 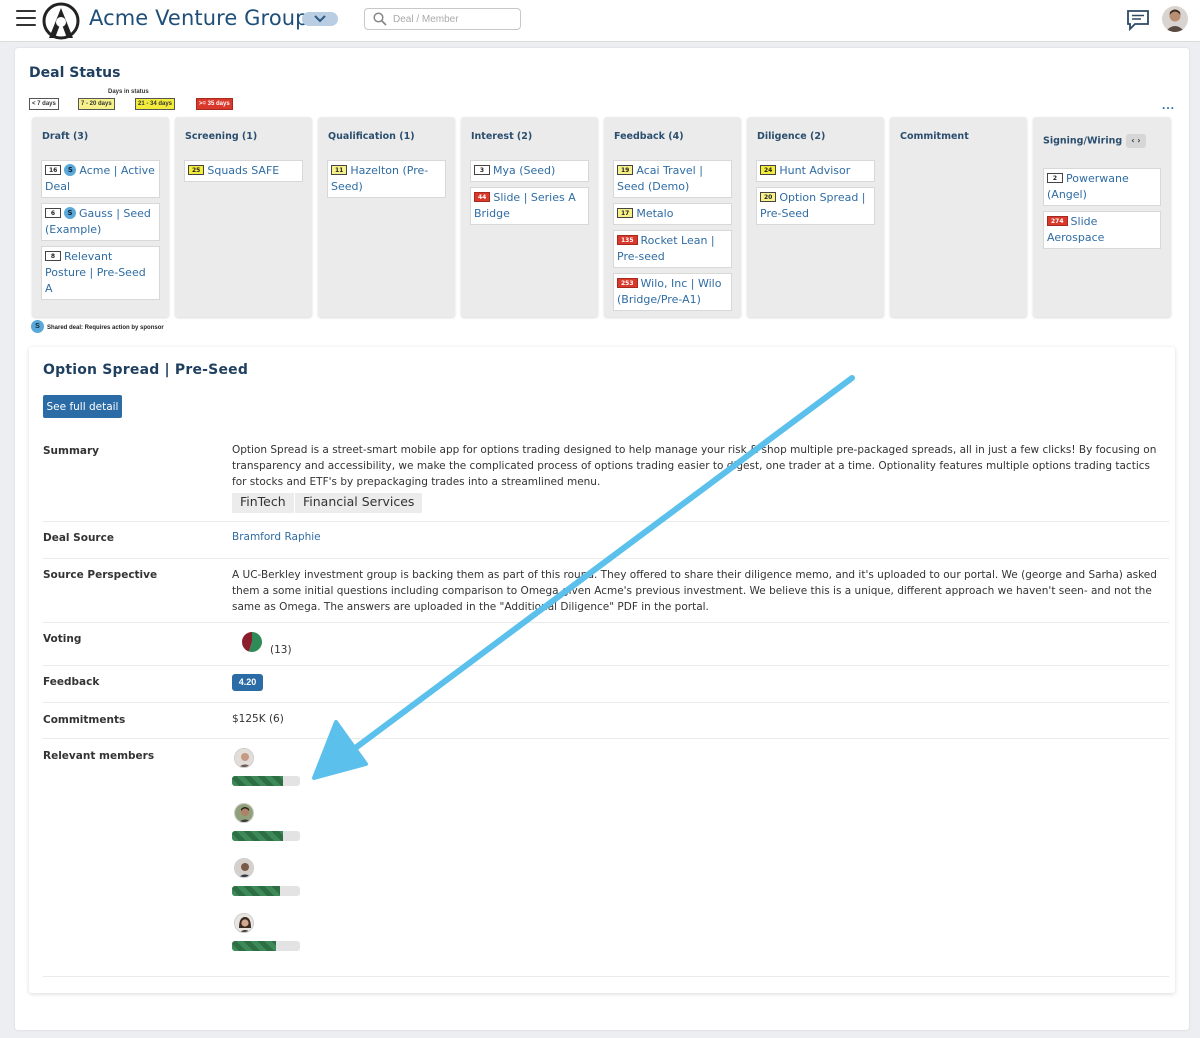 I want to click on column-title: Diligence (2), so click(x=791, y=136).